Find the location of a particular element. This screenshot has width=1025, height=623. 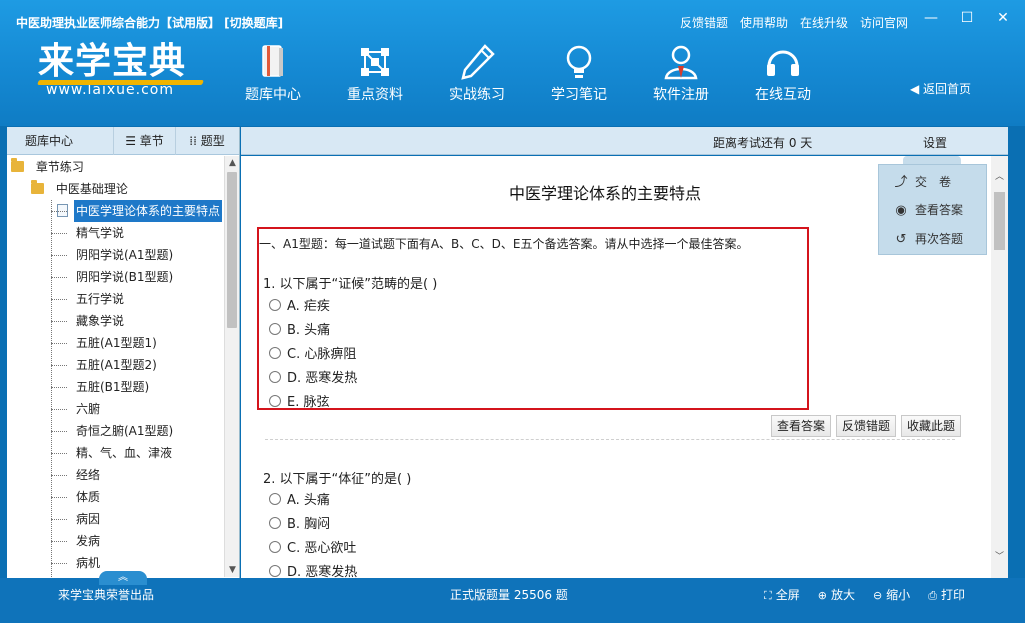

sidebar-tabs: 题库中心 ☰ 章节 ⁞⁞ 题型 is located at coordinates (123, 141).